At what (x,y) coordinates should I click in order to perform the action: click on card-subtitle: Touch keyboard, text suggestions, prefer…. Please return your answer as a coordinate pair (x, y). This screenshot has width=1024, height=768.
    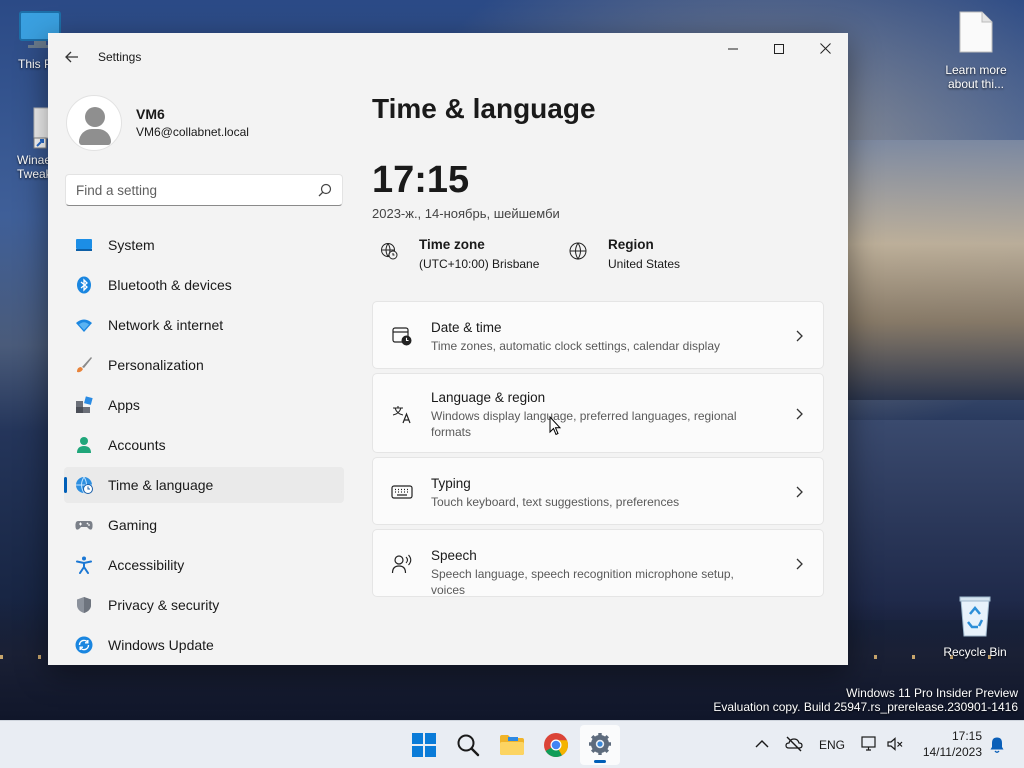
    Looking at the image, I should click on (555, 502).